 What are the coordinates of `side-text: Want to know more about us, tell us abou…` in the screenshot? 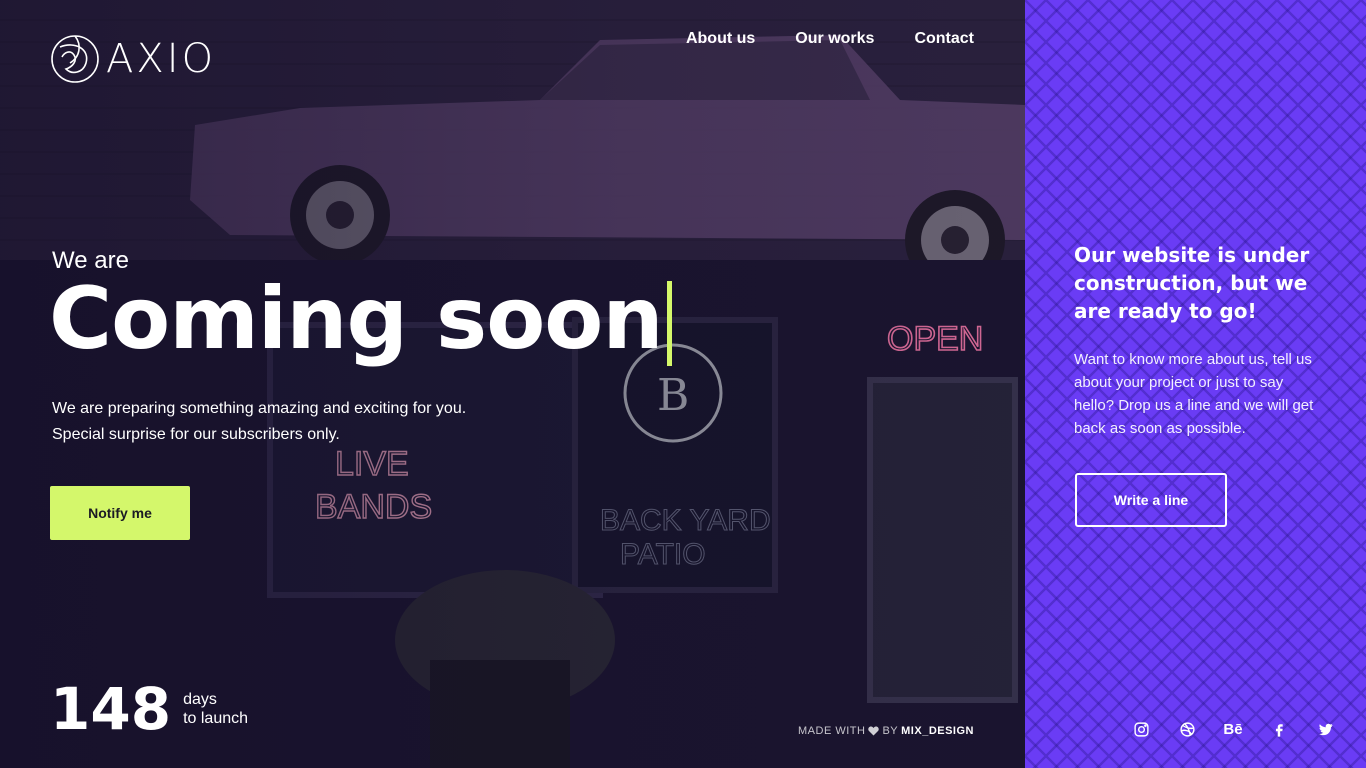 It's located at (1194, 394).